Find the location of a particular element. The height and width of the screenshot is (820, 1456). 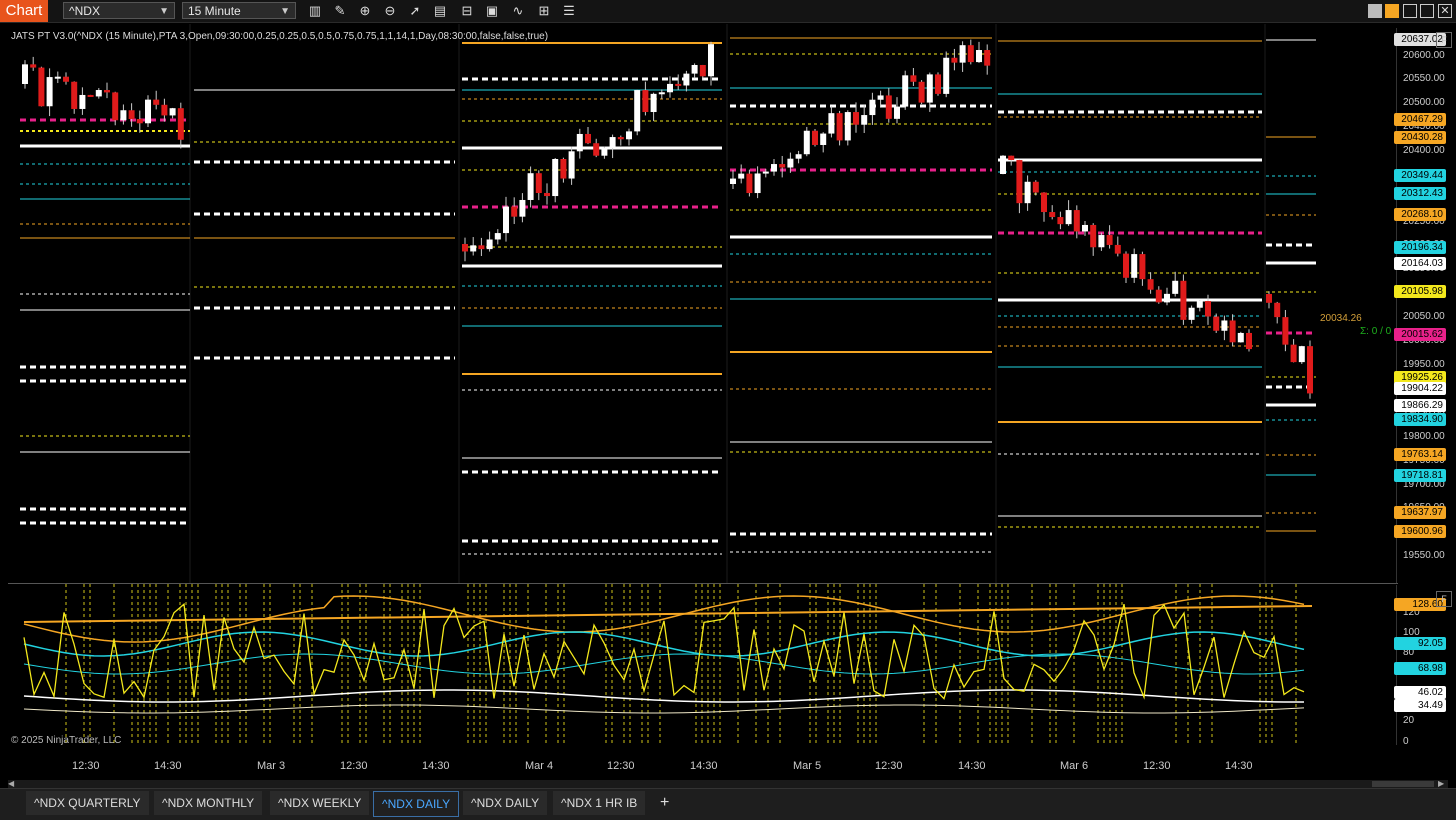

list-icon: ☰ is located at coordinates (569, 11).